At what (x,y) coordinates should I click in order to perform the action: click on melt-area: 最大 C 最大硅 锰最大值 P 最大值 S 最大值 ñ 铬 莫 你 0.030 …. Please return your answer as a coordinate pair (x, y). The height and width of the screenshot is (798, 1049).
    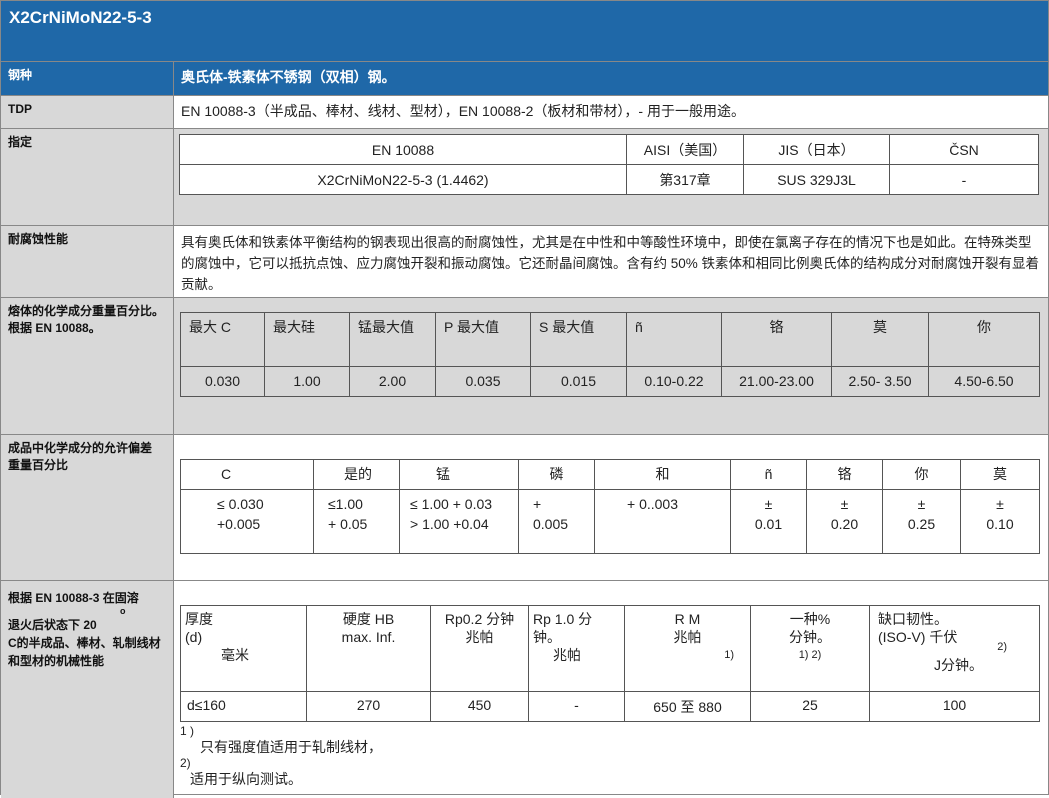
    Looking at the image, I should click on (611, 366).